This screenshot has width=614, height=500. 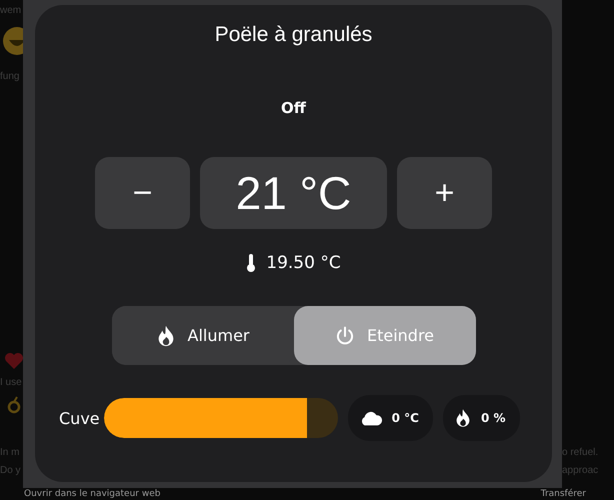 What do you see at coordinates (344, 335) in the screenshot?
I see `power-icon` at bounding box center [344, 335].